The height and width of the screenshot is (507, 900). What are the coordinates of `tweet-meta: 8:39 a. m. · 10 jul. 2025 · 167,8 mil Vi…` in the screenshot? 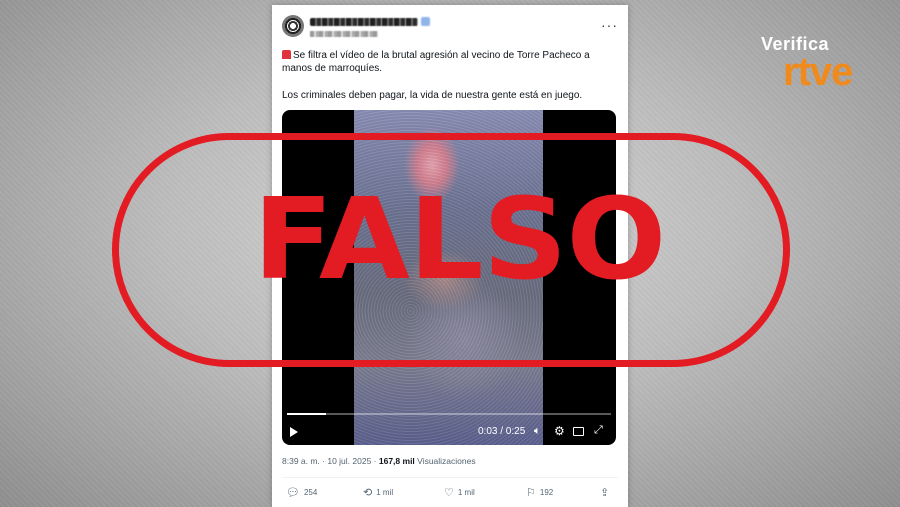 It's located at (379, 461).